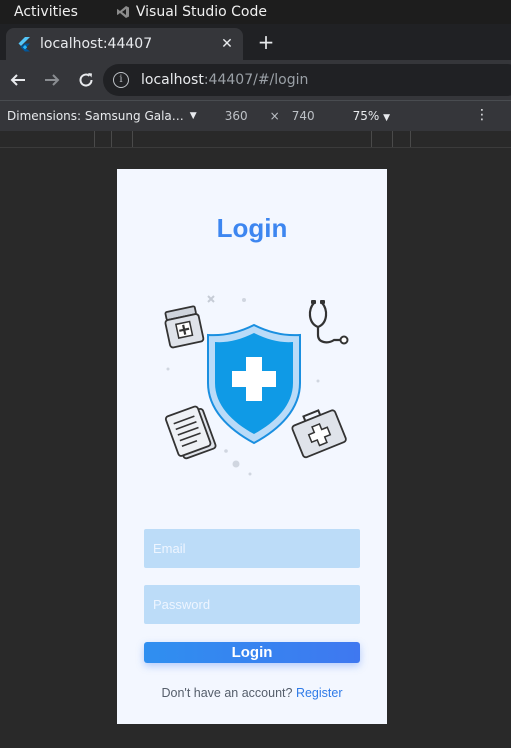 The width and height of the screenshot is (511, 748). I want to click on app-name: Visual Studio Code, so click(201, 12).